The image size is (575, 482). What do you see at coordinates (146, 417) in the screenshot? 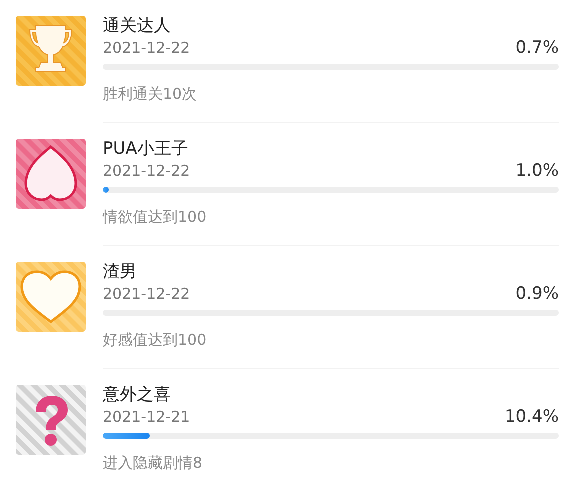
I see `achievement-date: 2021-12-21` at bounding box center [146, 417].